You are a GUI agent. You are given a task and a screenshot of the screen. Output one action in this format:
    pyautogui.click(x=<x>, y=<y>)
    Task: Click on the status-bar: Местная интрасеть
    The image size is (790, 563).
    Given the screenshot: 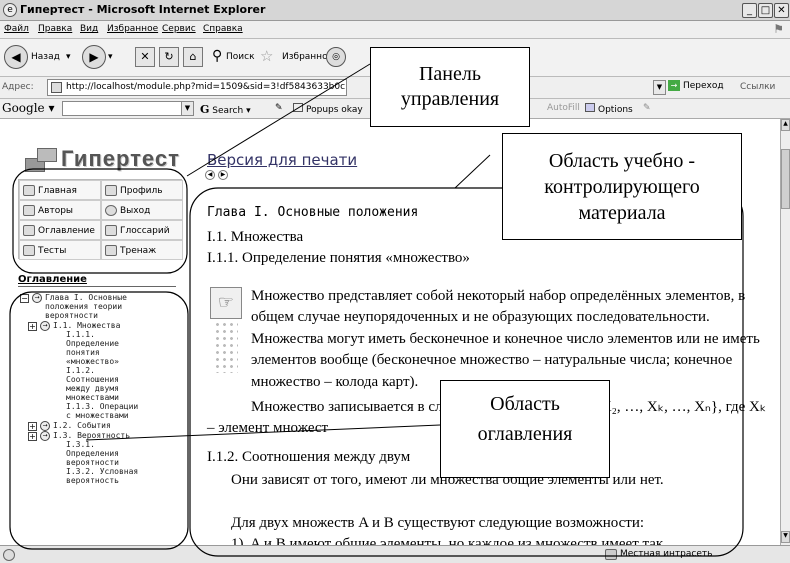 What is the action you would take?
    pyautogui.click(x=395, y=554)
    